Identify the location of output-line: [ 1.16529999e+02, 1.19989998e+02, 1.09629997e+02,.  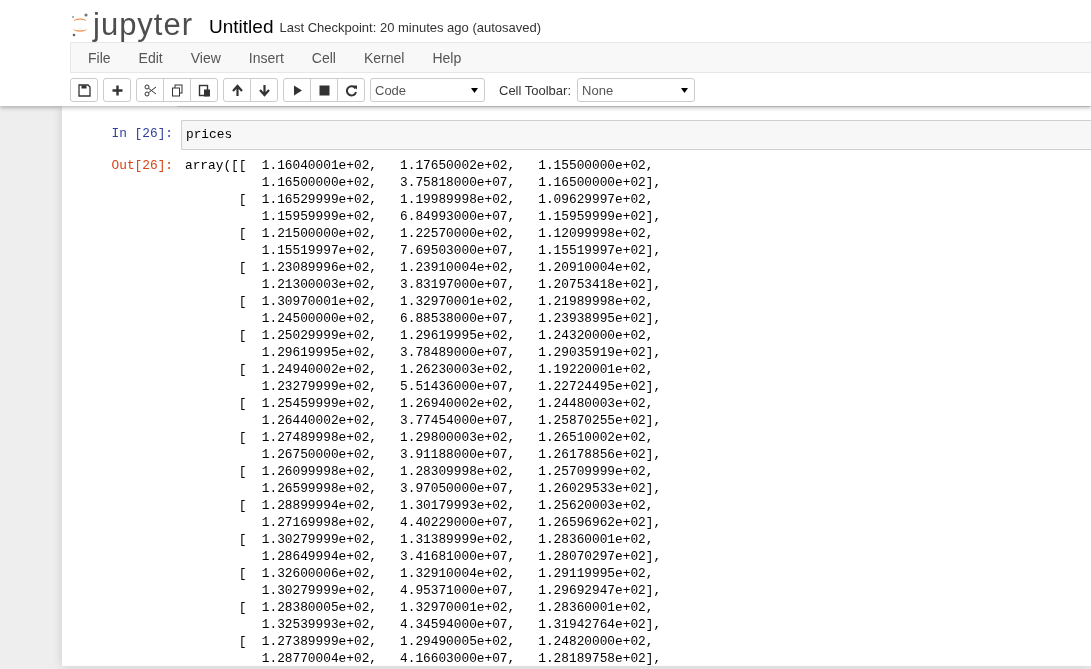
(446, 199).